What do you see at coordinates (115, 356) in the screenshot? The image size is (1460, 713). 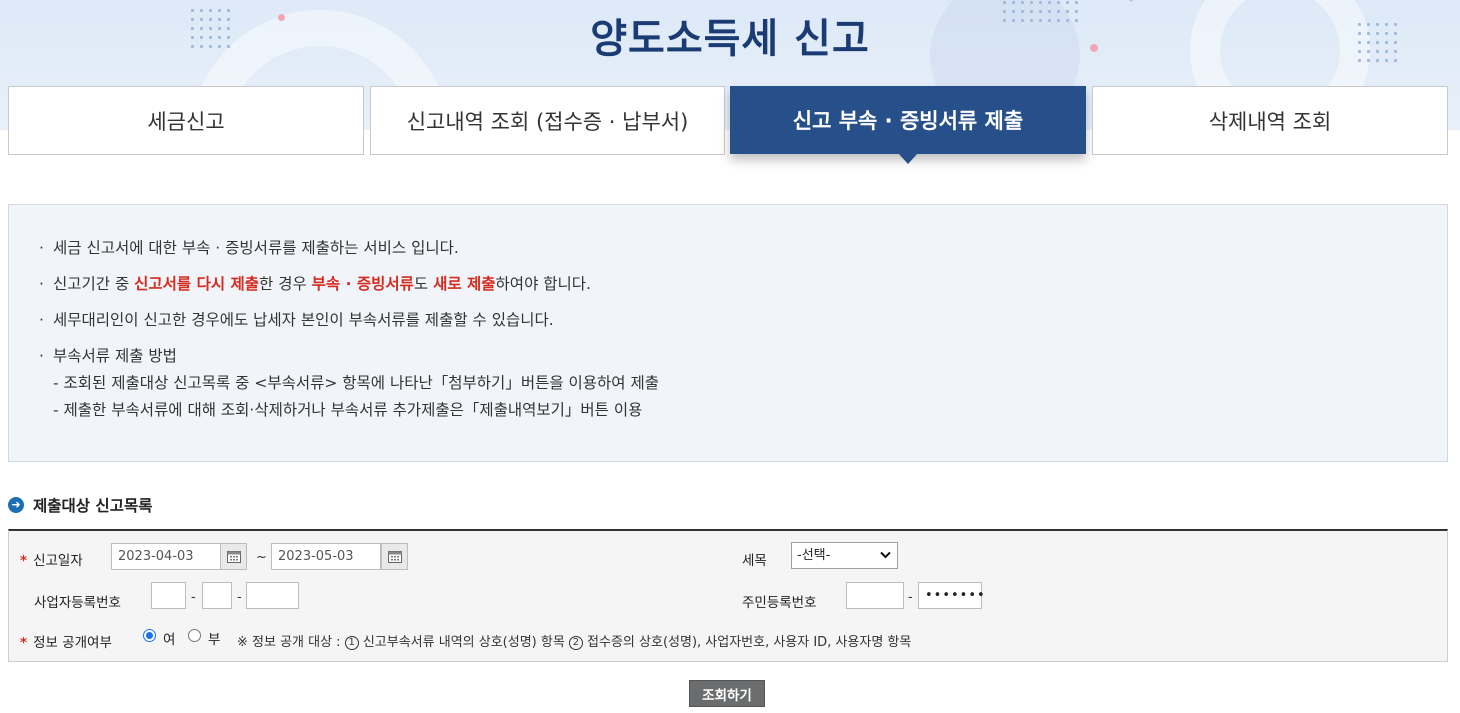 I see `info-text: 부속서류 제출 방법` at bounding box center [115, 356].